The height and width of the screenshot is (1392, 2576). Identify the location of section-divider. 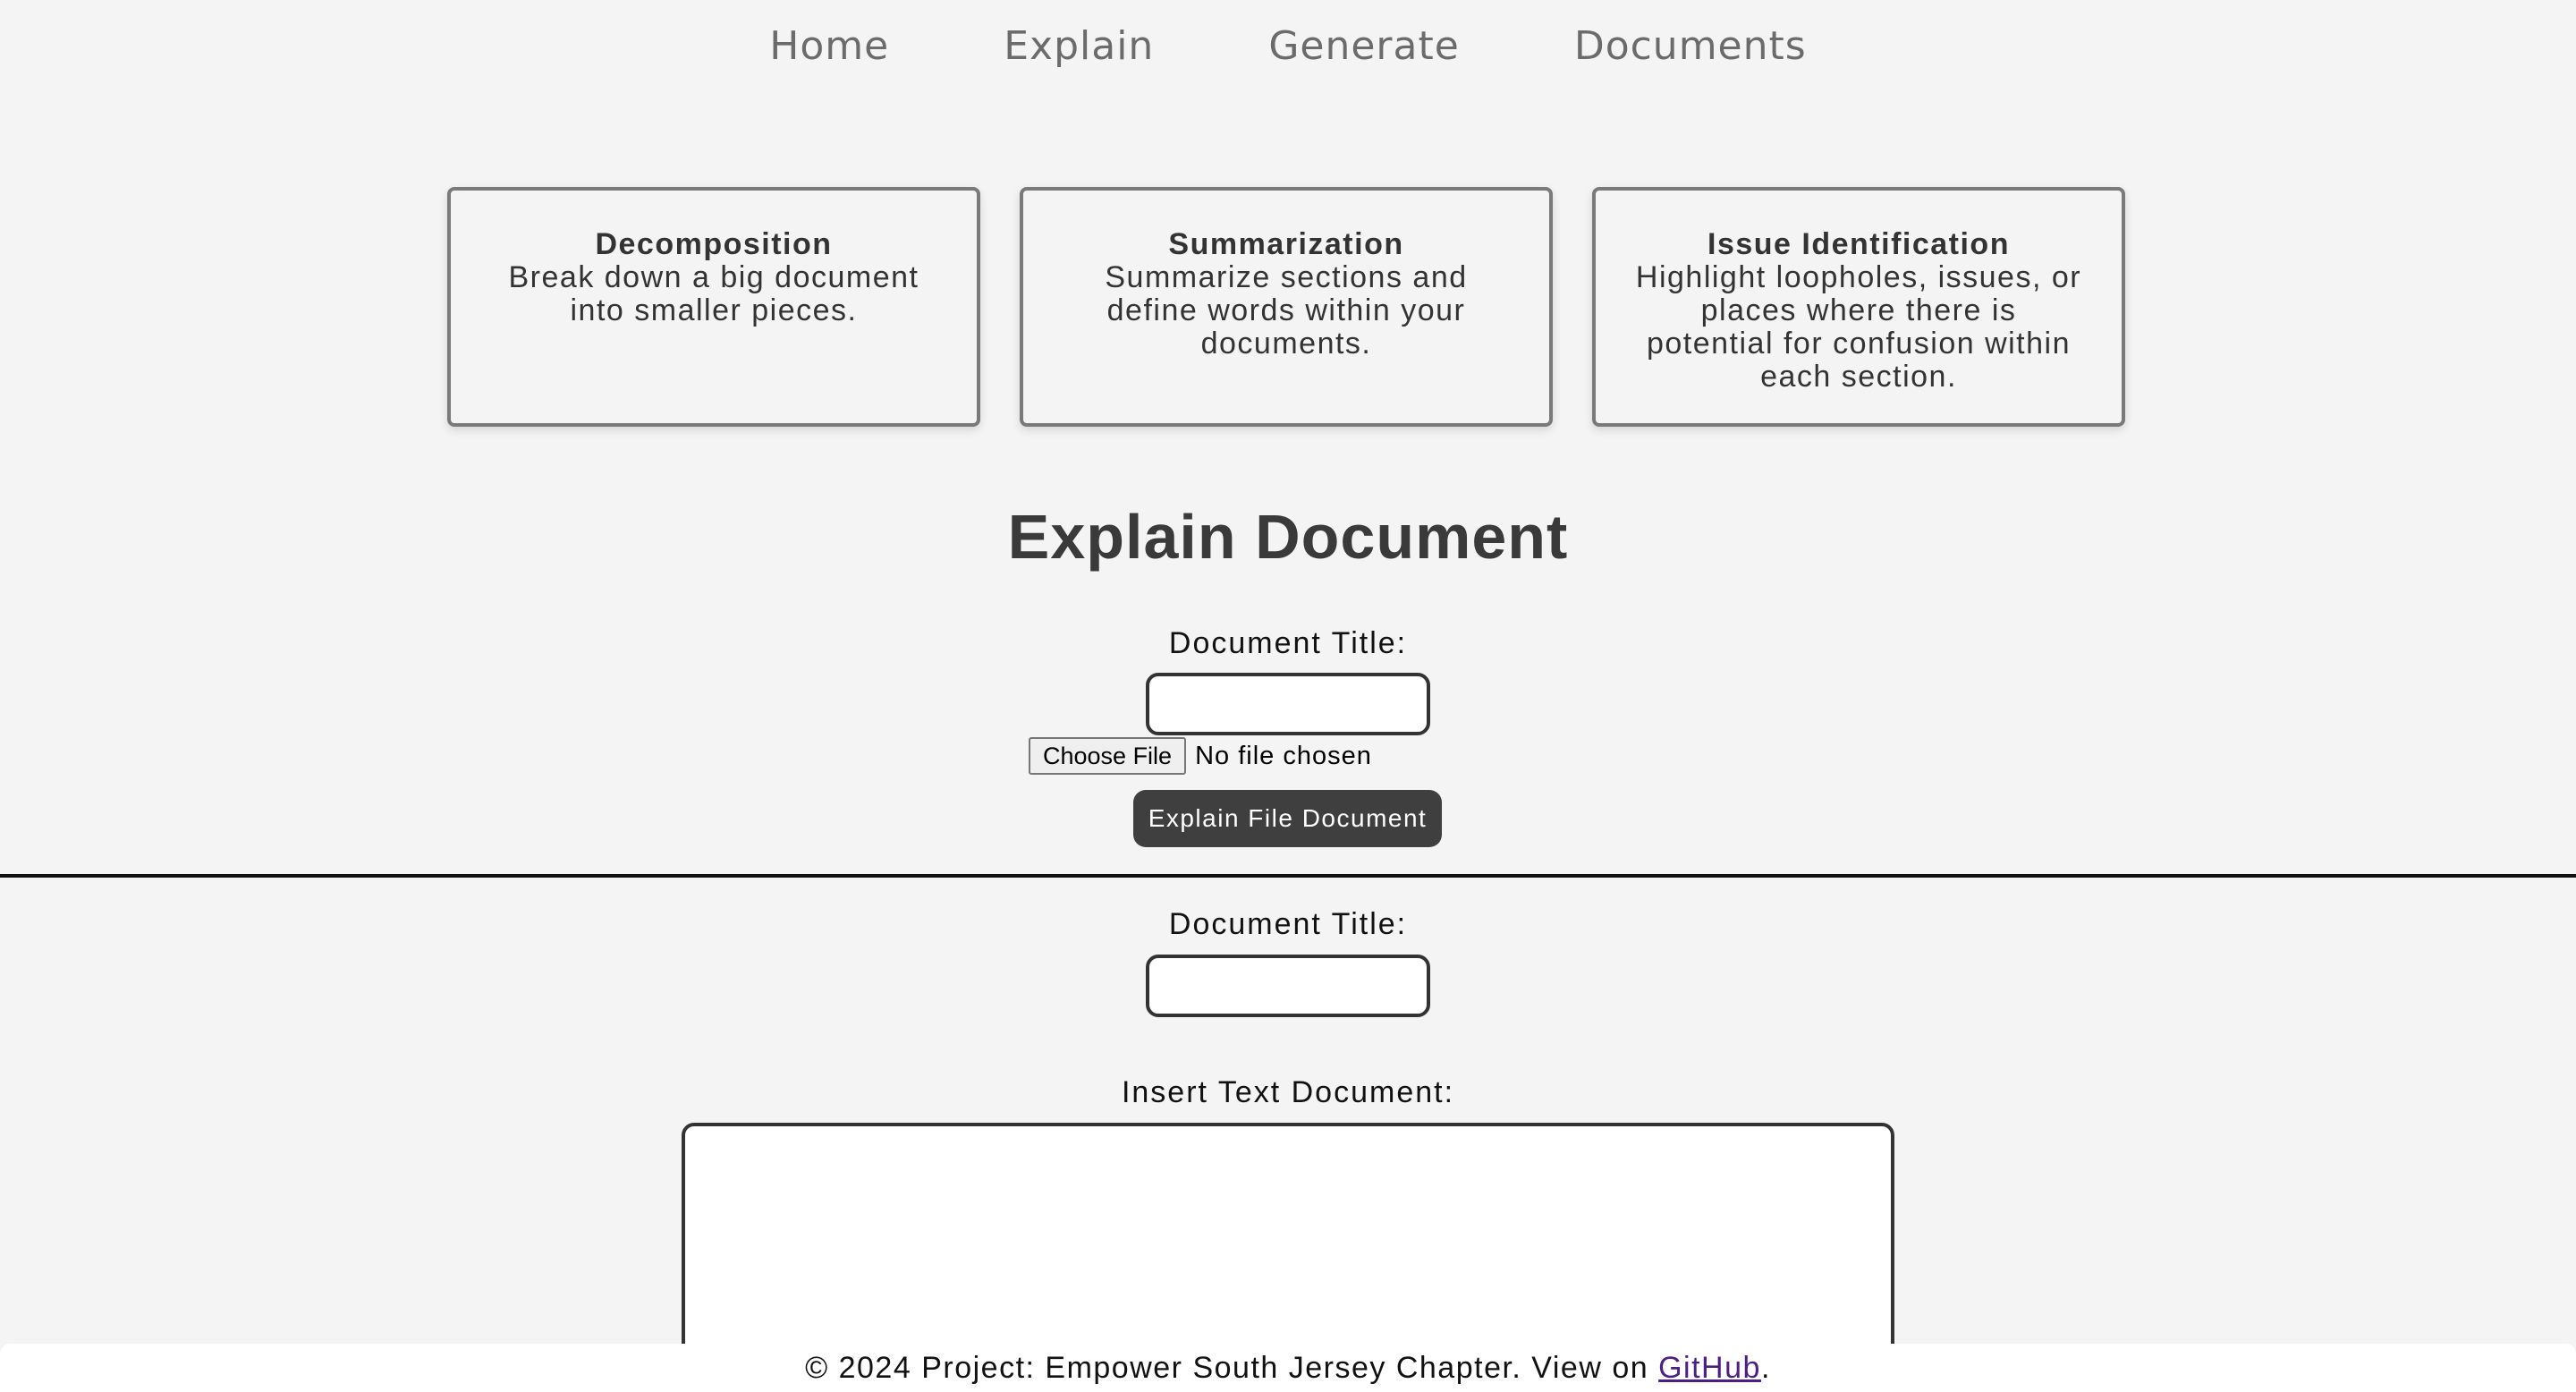
(1288, 876).